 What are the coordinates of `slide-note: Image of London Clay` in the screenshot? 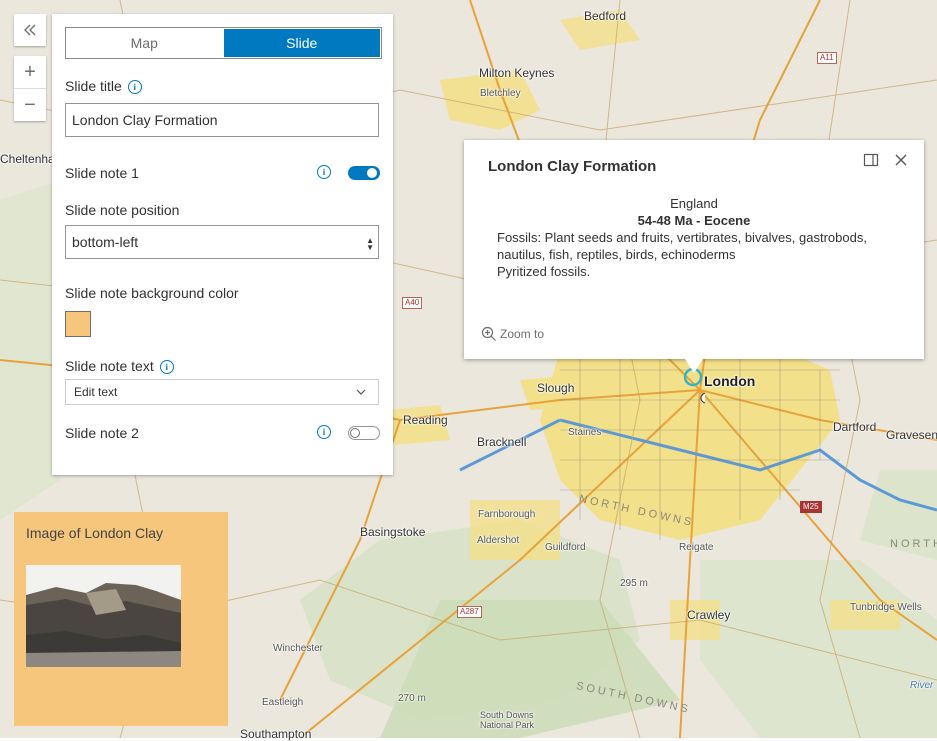 It's located at (121, 619).